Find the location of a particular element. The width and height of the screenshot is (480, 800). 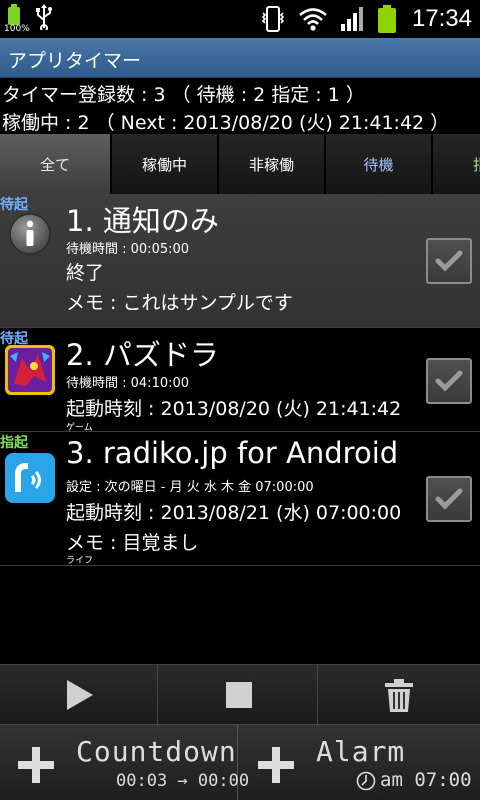

trash-icon is located at coordinates (399, 695).